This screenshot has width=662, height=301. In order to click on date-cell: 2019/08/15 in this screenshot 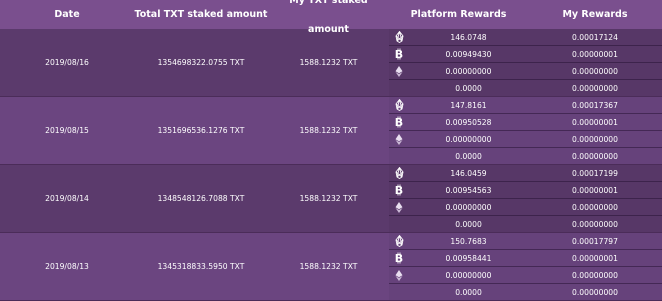, I will do `click(67, 130)`.